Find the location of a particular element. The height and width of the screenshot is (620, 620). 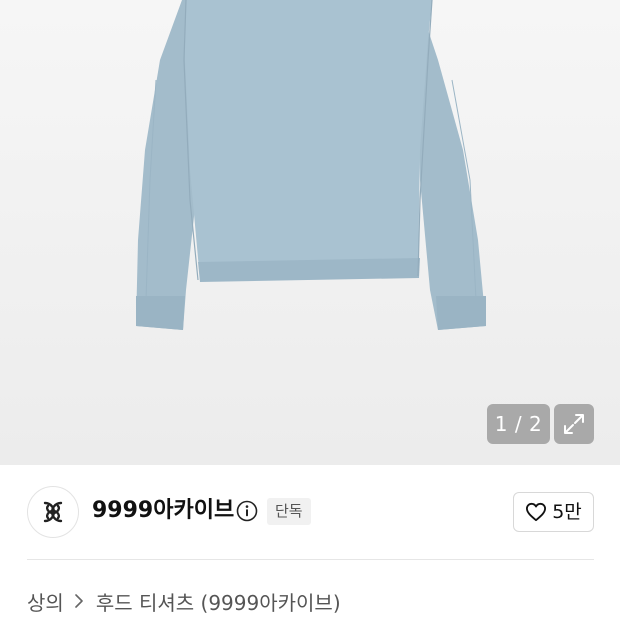

heart-icon is located at coordinates (536, 512).